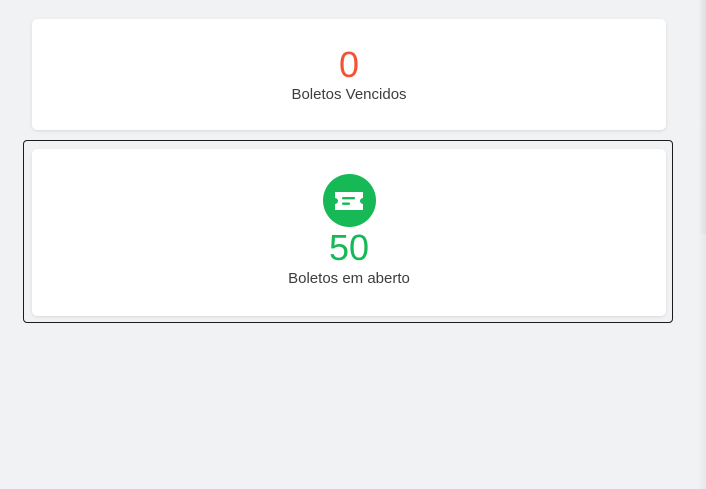 The image size is (706, 489). What do you see at coordinates (702, 244) in the screenshot?
I see `page-right-edge` at bounding box center [702, 244].